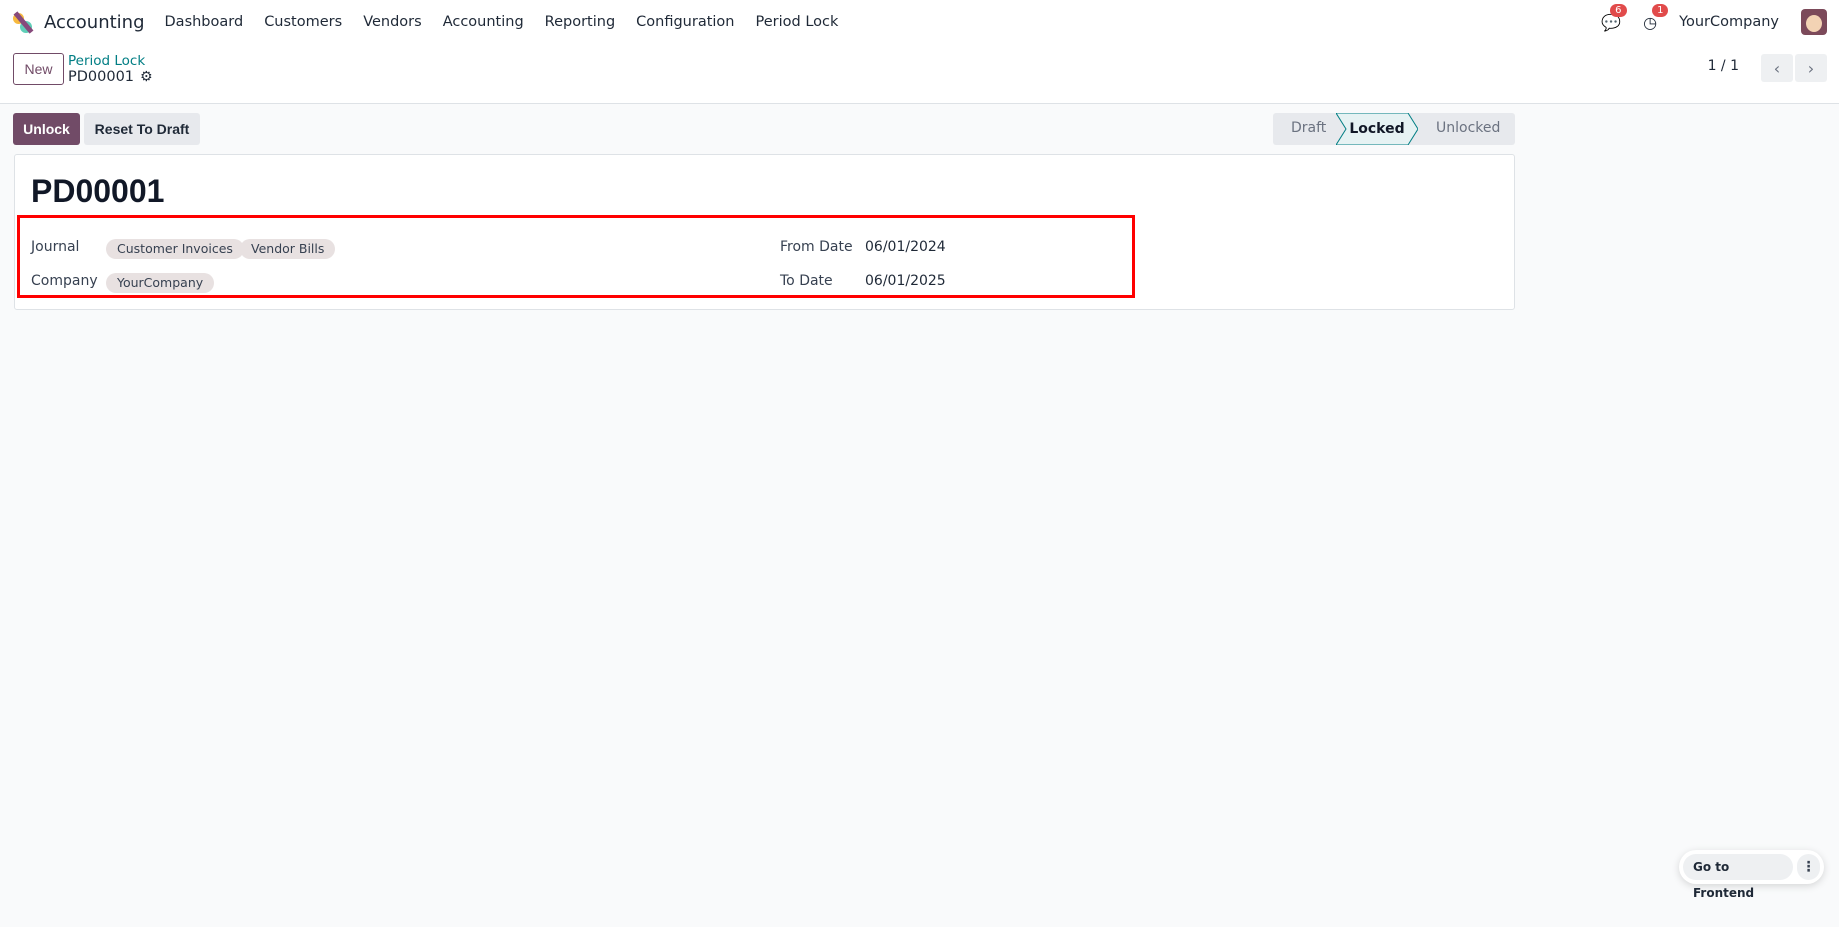 The height and width of the screenshot is (927, 1839). Describe the element at coordinates (146, 77) in the screenshot. I see `gear-icon: ⚙` at that location.